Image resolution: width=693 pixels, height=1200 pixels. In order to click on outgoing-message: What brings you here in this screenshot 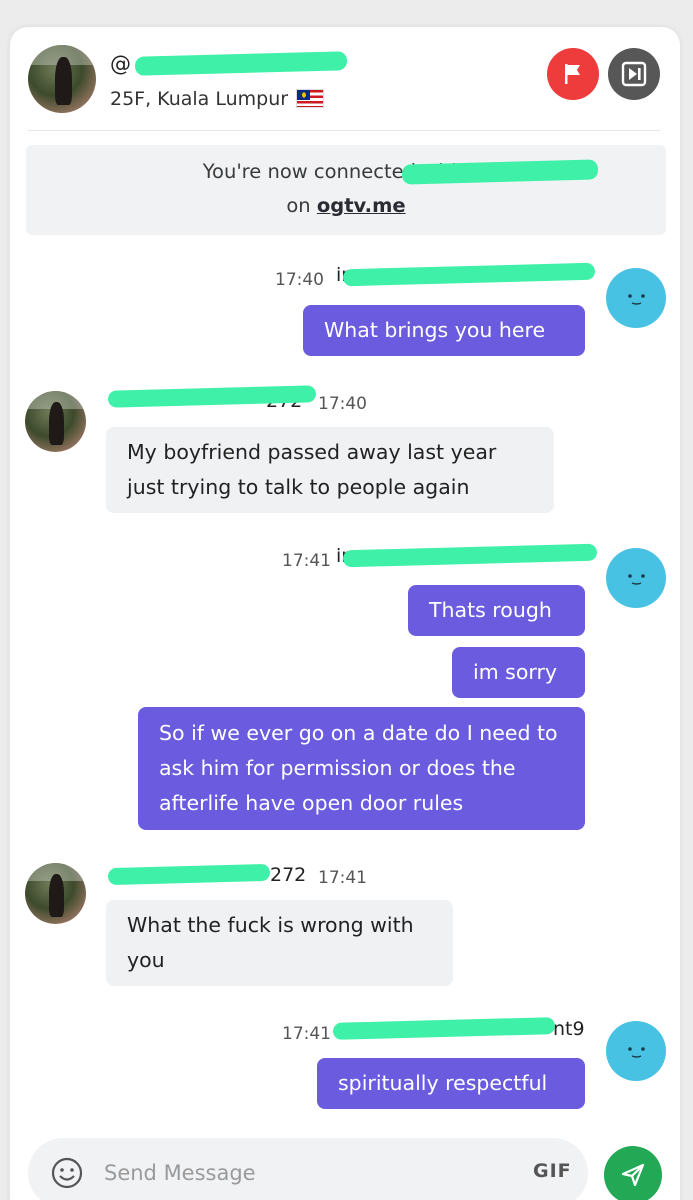, I will do `click(444, 330)`.